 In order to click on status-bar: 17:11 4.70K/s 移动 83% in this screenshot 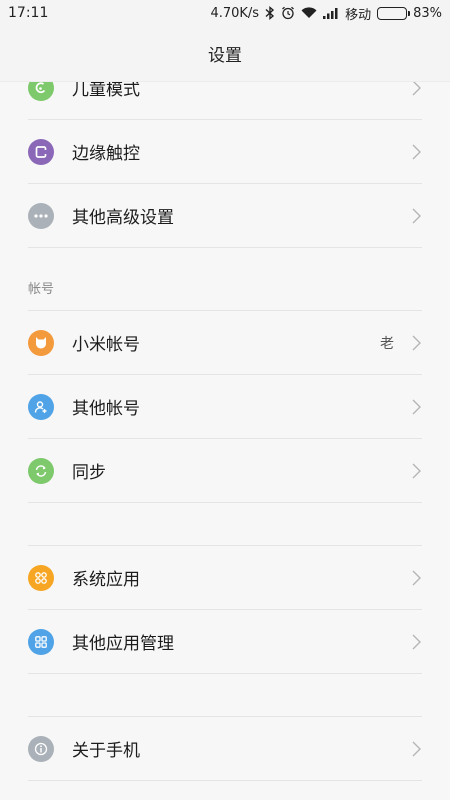, I will do `click(225, 13)`.